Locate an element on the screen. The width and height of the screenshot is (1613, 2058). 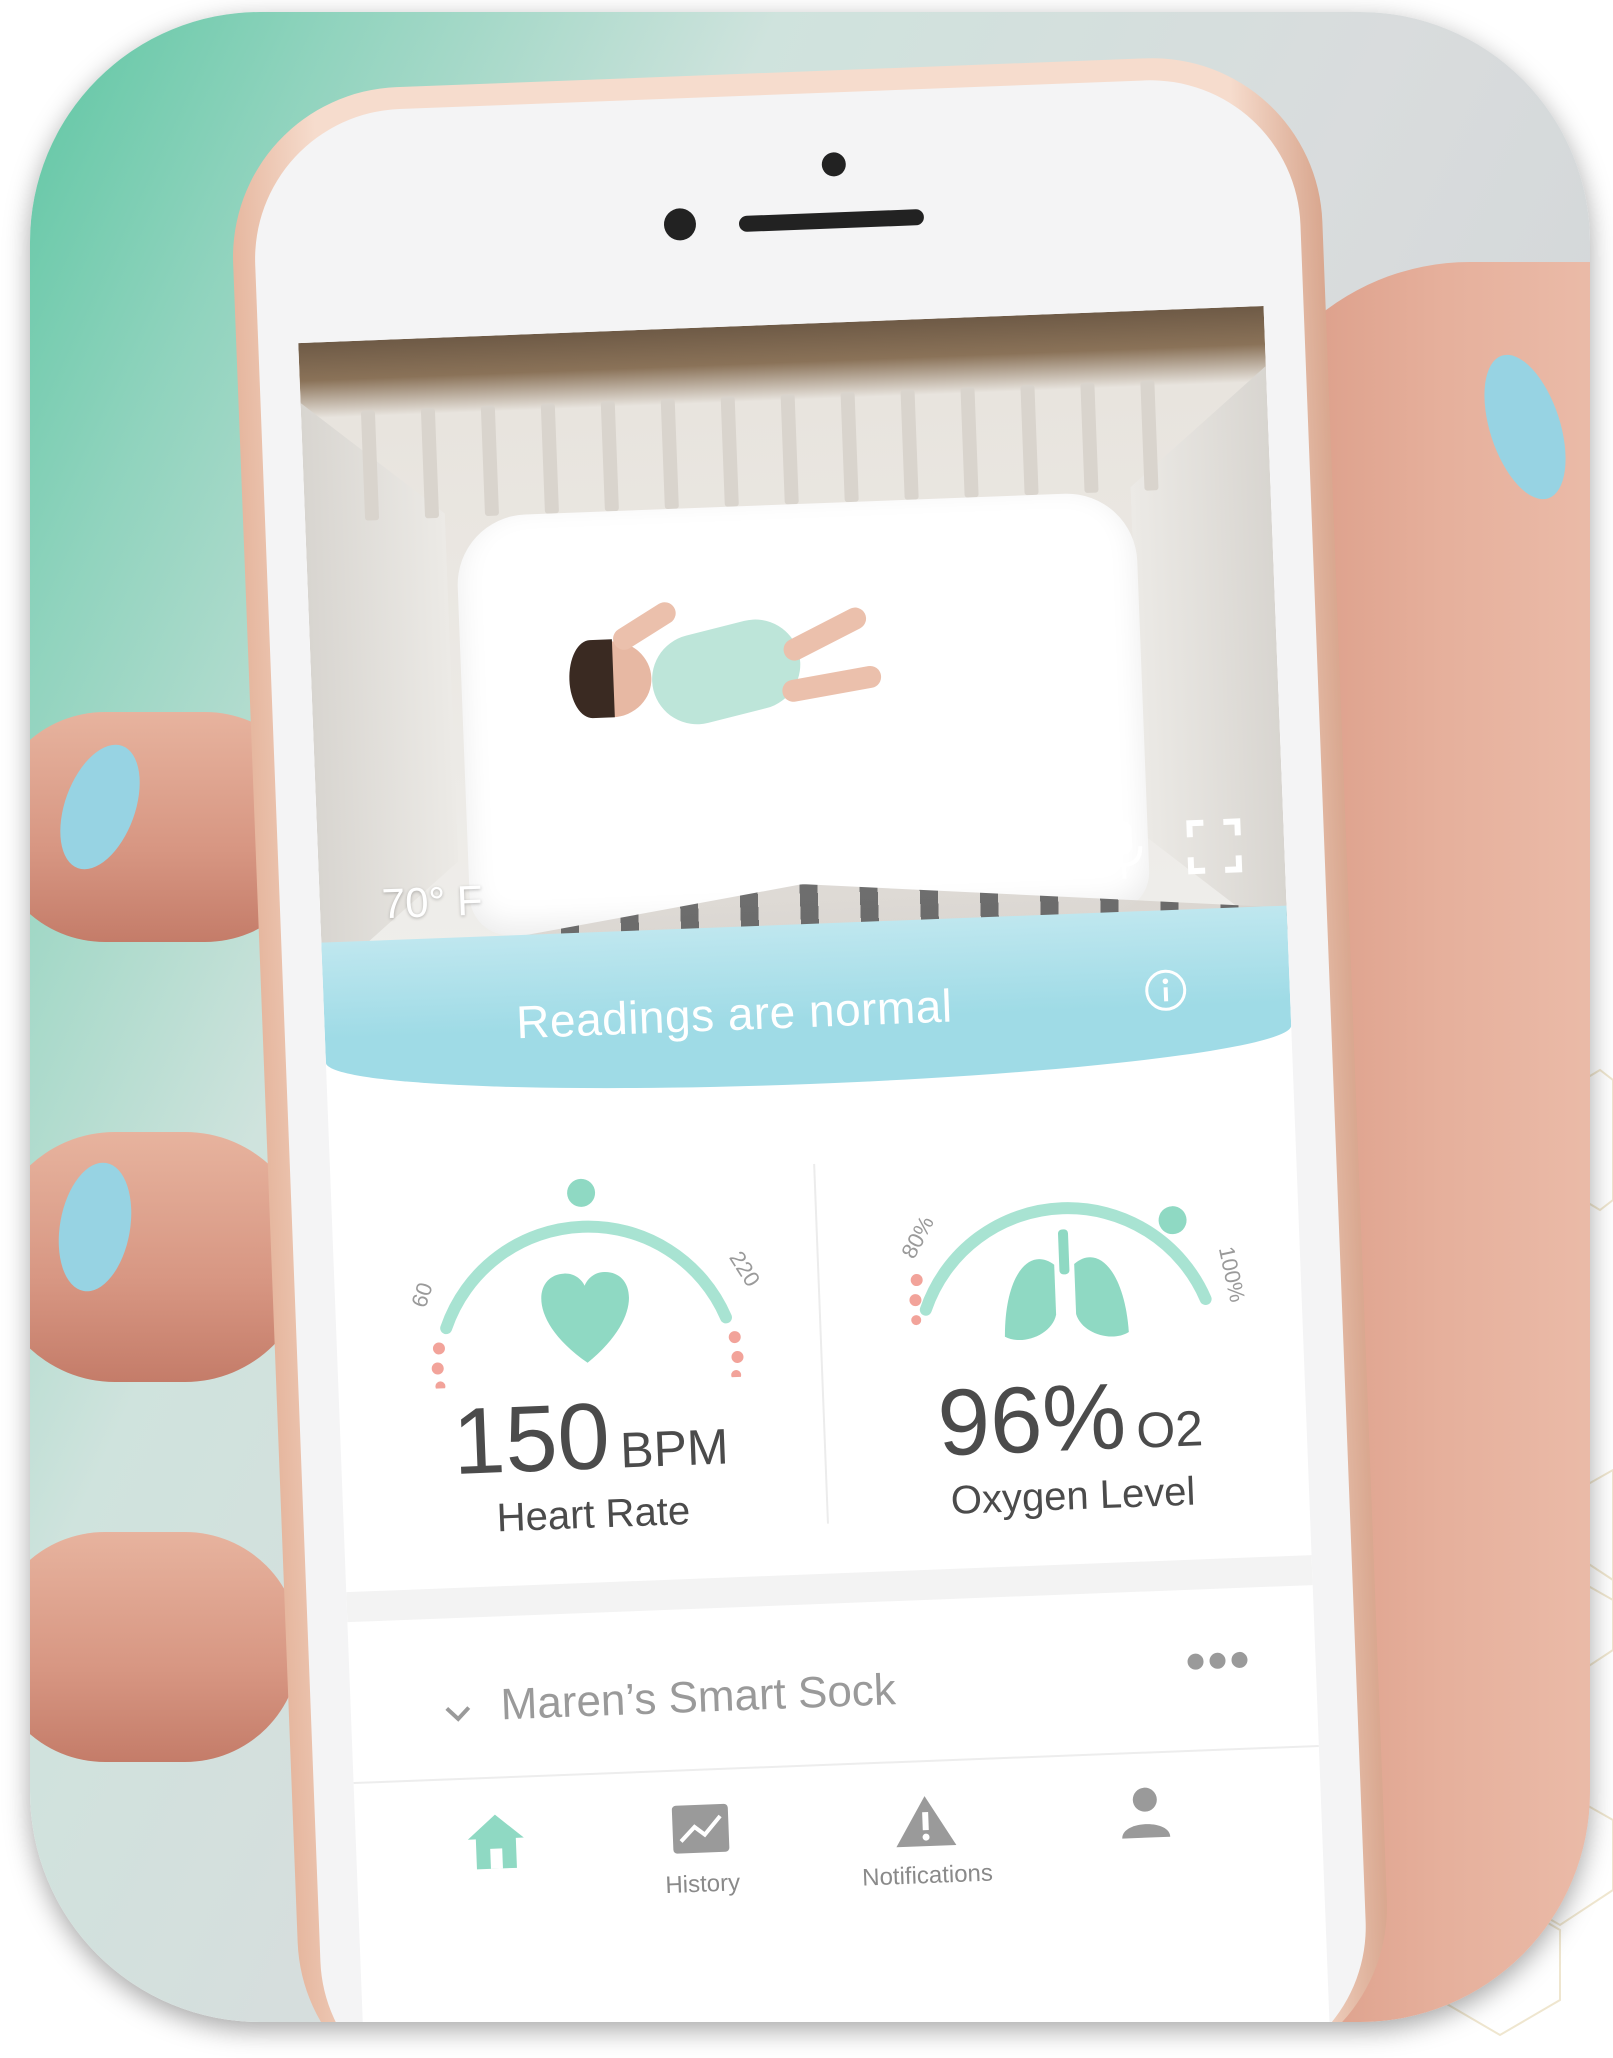
history-chart-icon is located at coordinates (700, 1828).